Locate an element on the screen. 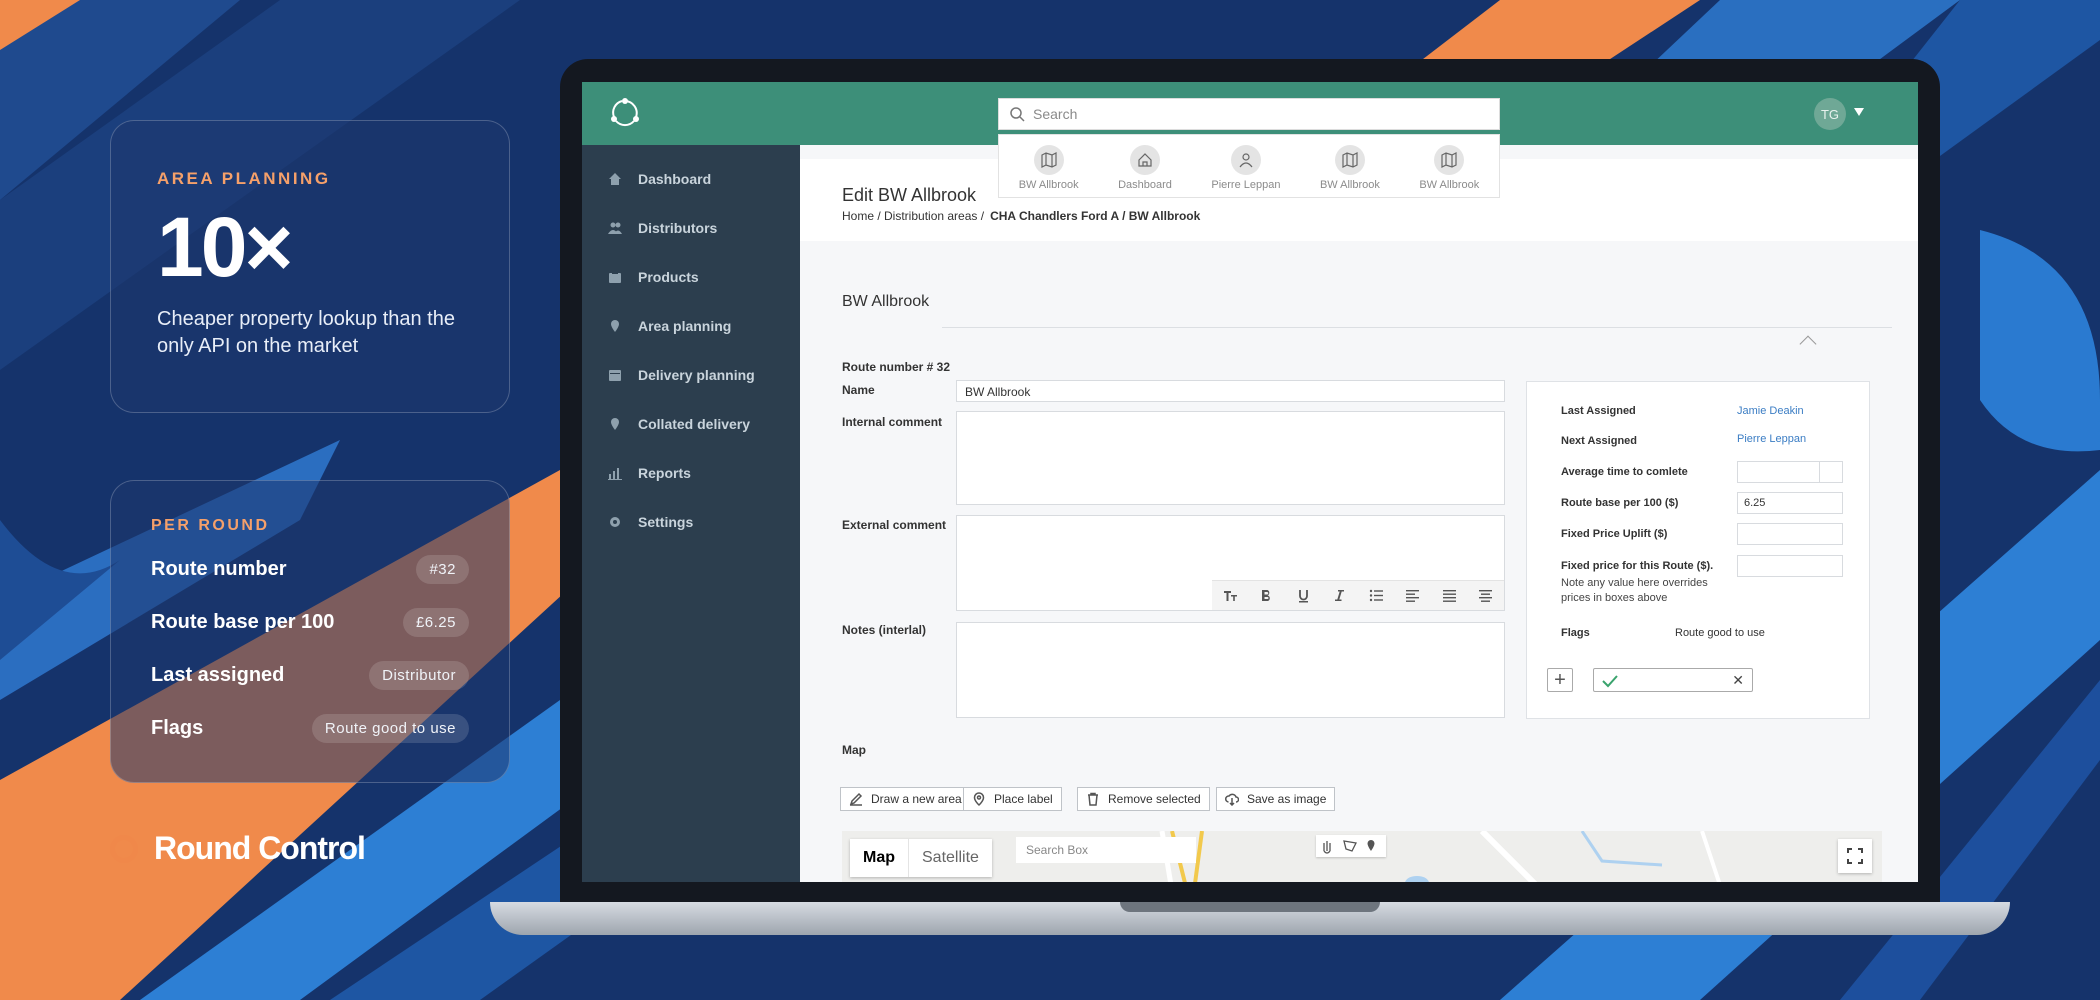  sidebar-item-dashboard: Dashboard is located at coordinates (691, 178).